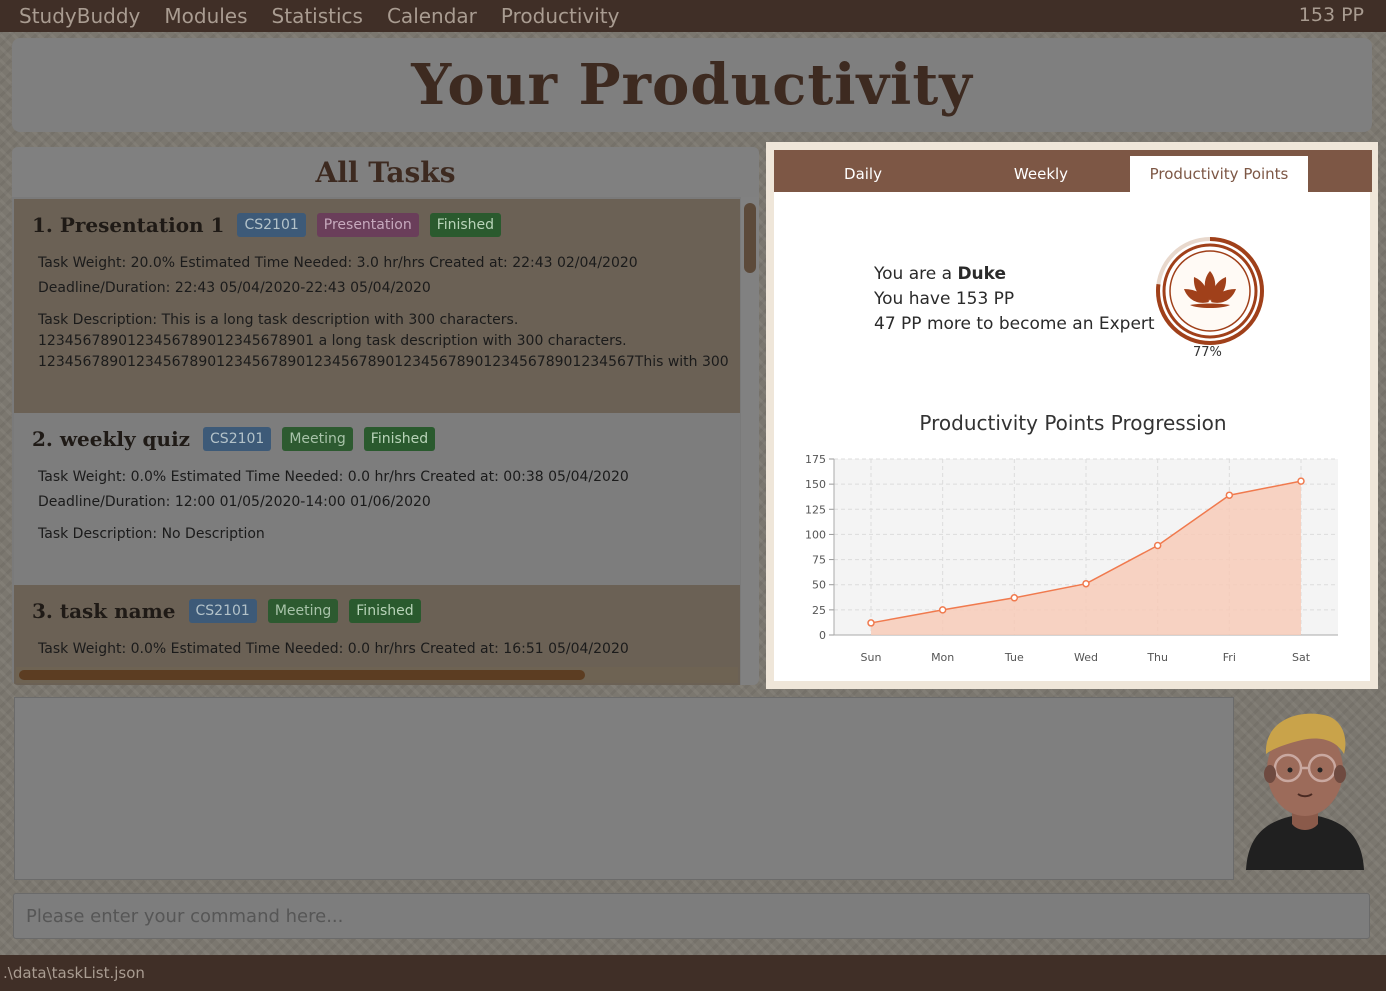  What do you see at coordinates (750, 441) in the screenshot?
I see `task-list-vertical-scrollbar` at bounding box center [750, 441].